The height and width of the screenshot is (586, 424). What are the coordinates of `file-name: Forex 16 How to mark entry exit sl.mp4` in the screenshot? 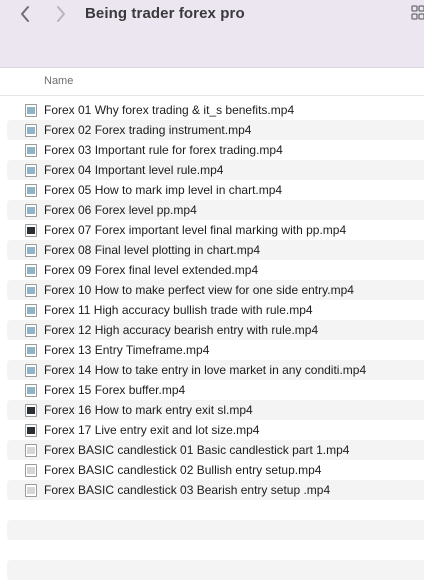 It's located at (148, 410).